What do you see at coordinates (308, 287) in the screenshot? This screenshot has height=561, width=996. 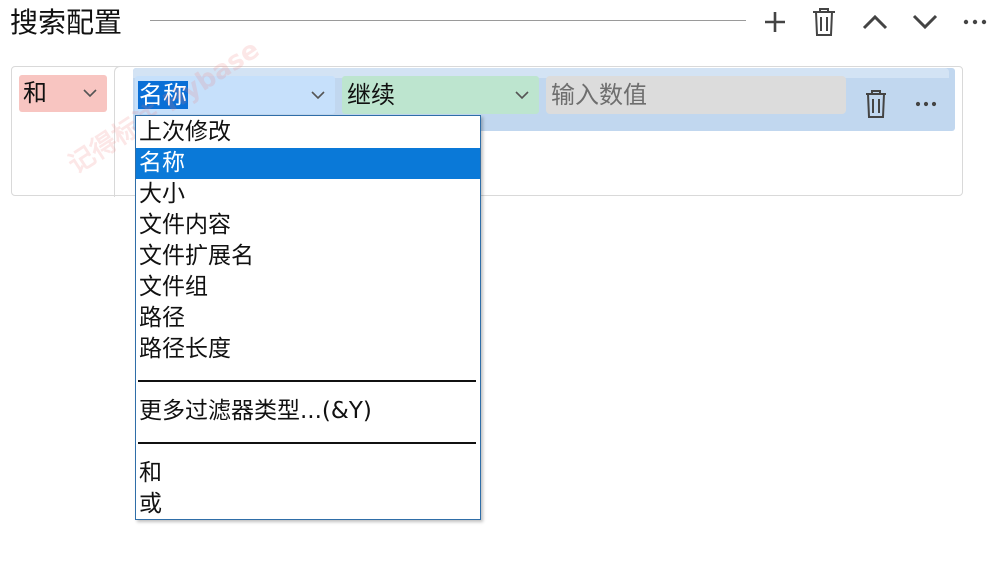 I see `dropdown-item-file-group: 文件组` at bounding box center [308, 287].